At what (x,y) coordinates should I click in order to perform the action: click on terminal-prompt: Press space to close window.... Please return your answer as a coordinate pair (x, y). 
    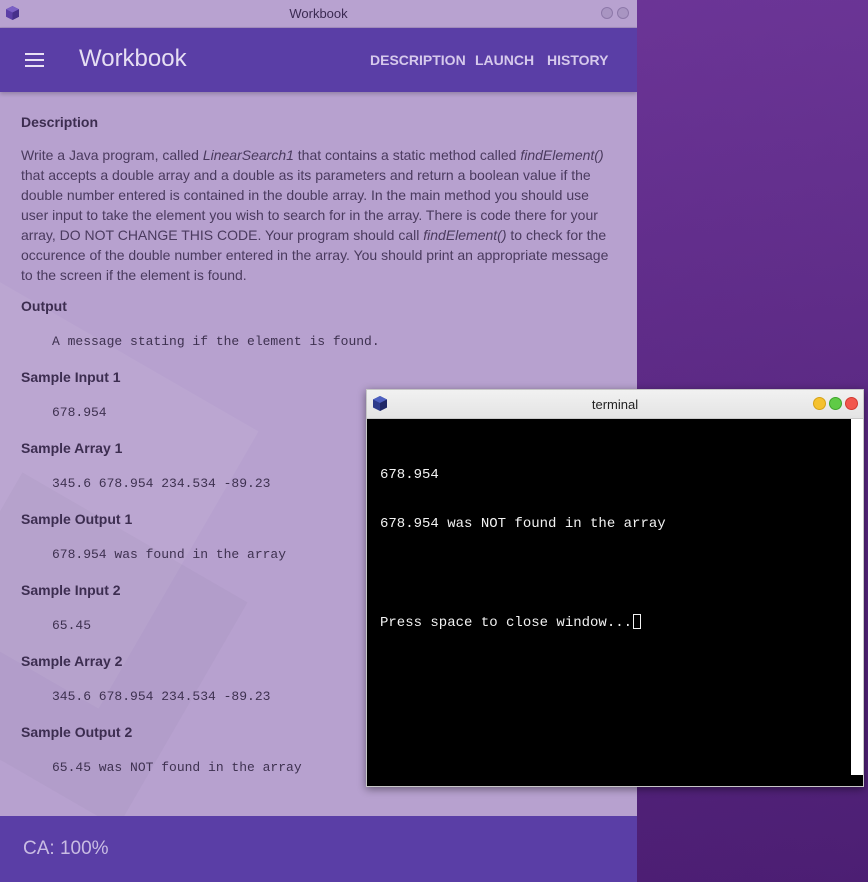
    Looking at the image, I should click on (506, 623).